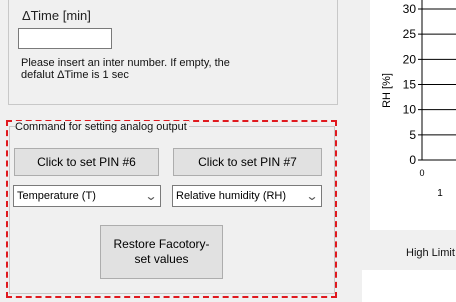 This screenshot has height=302, width=456. I want to click on rh-chart-panel: 0 5 10 15 20 25 30 0 1 RH [%], so click(413, 115).